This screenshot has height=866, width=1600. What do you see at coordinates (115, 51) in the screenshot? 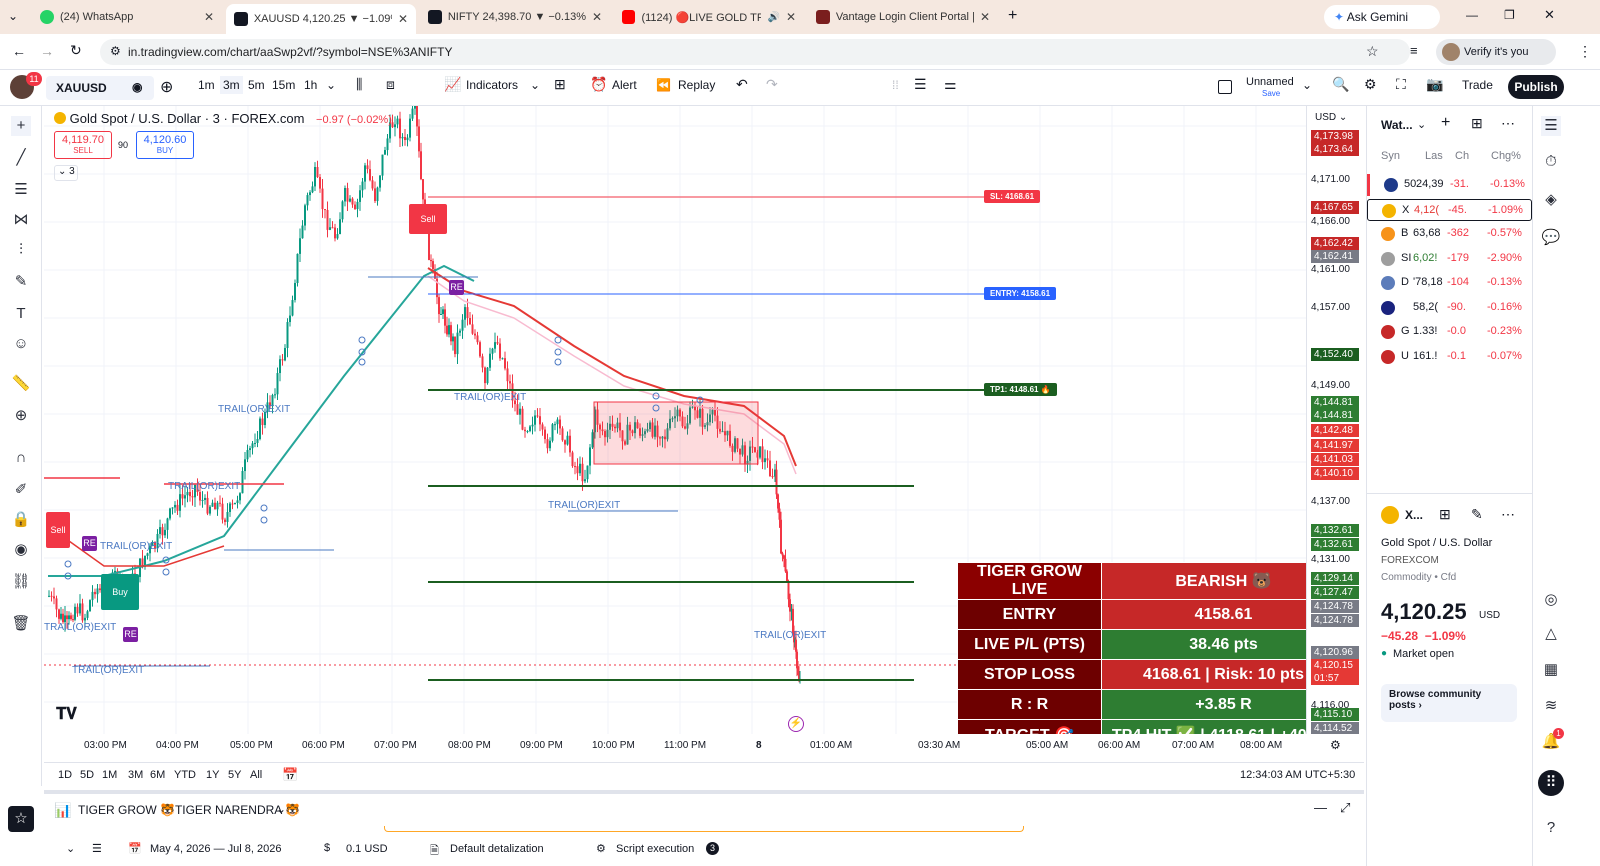
I see `site-info-icon: ⚙` at bounding box center [115, 51].